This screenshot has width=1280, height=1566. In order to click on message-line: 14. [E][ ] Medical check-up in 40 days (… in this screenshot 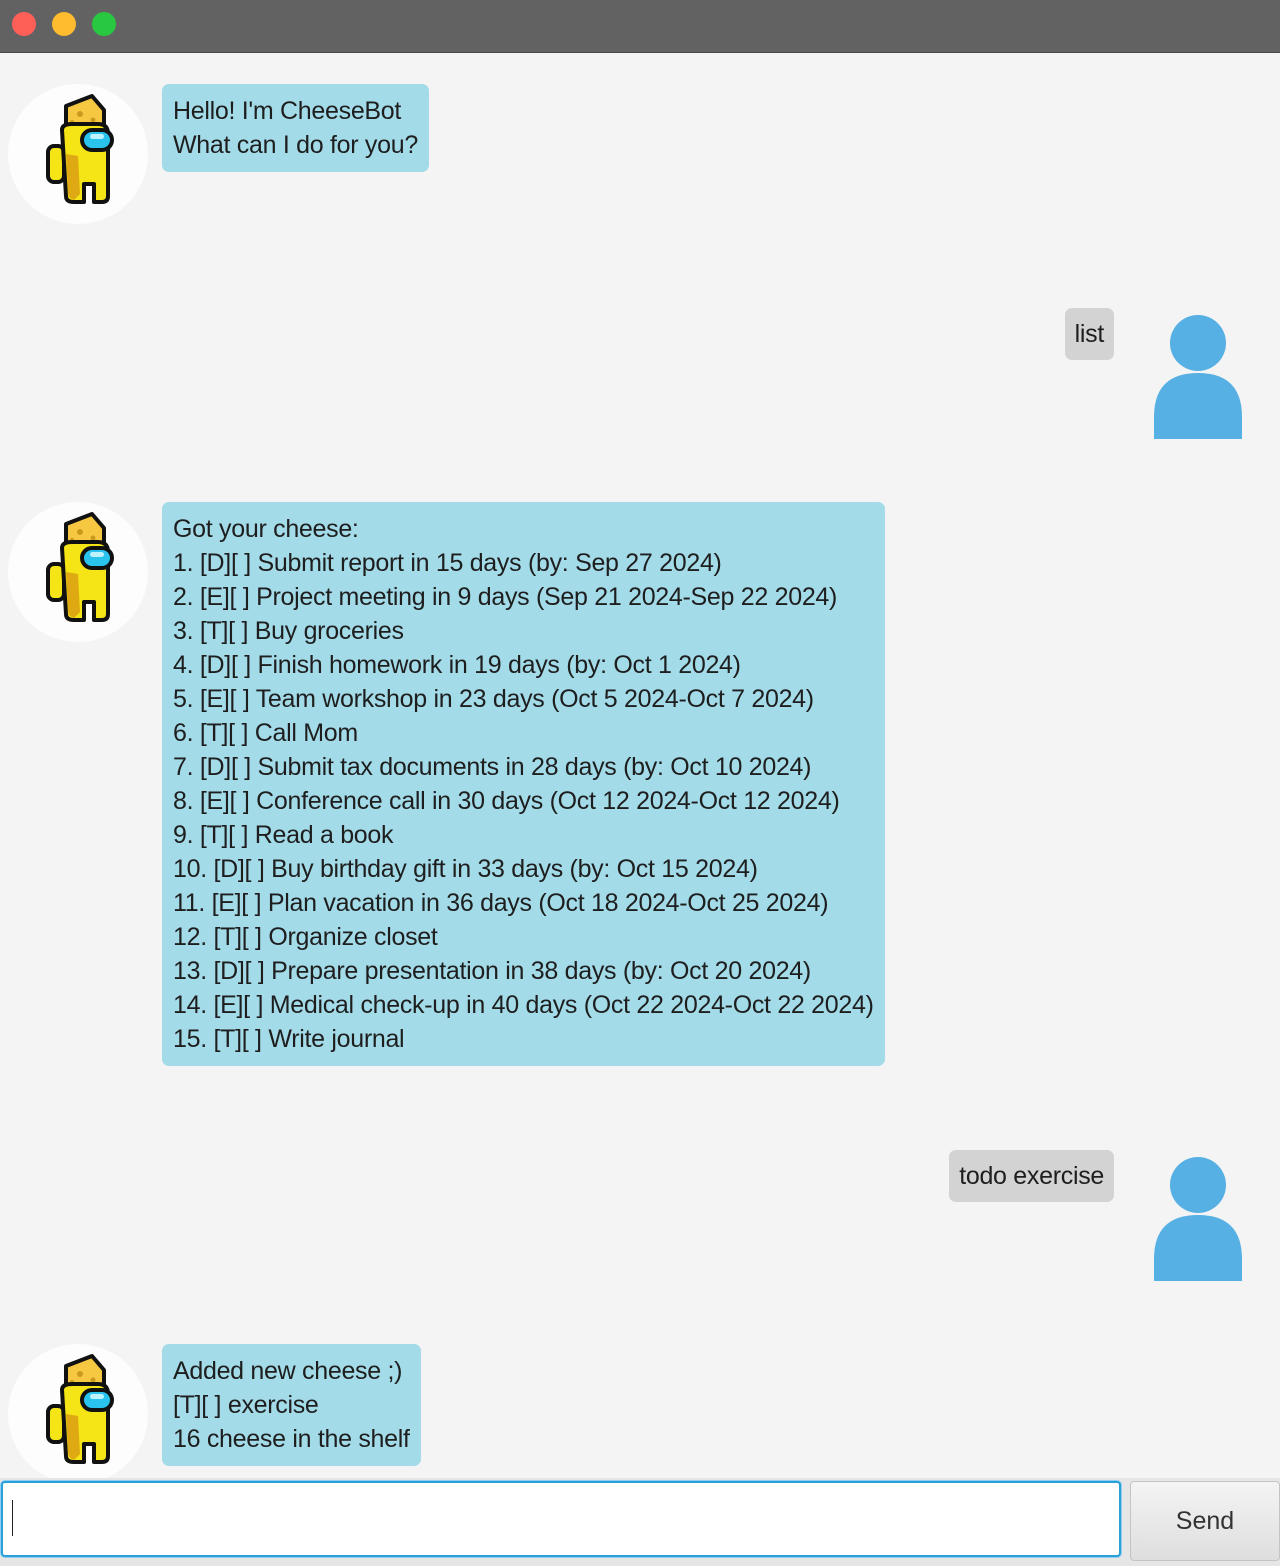, I will do `click(523, 1005)`.